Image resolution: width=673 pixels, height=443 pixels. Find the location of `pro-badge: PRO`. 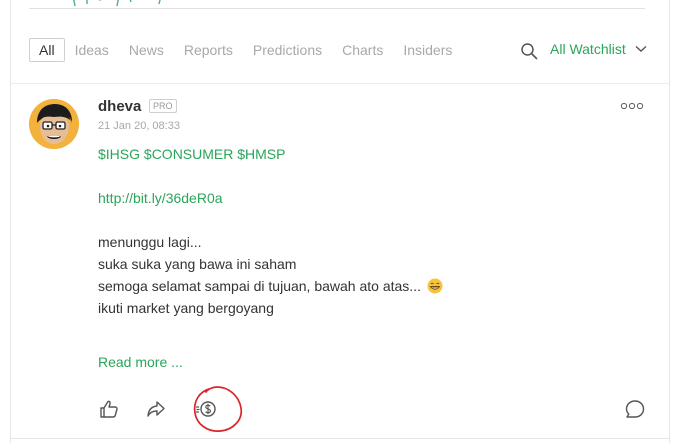

pro-badge: PRO is located at coordinates (163, 106).